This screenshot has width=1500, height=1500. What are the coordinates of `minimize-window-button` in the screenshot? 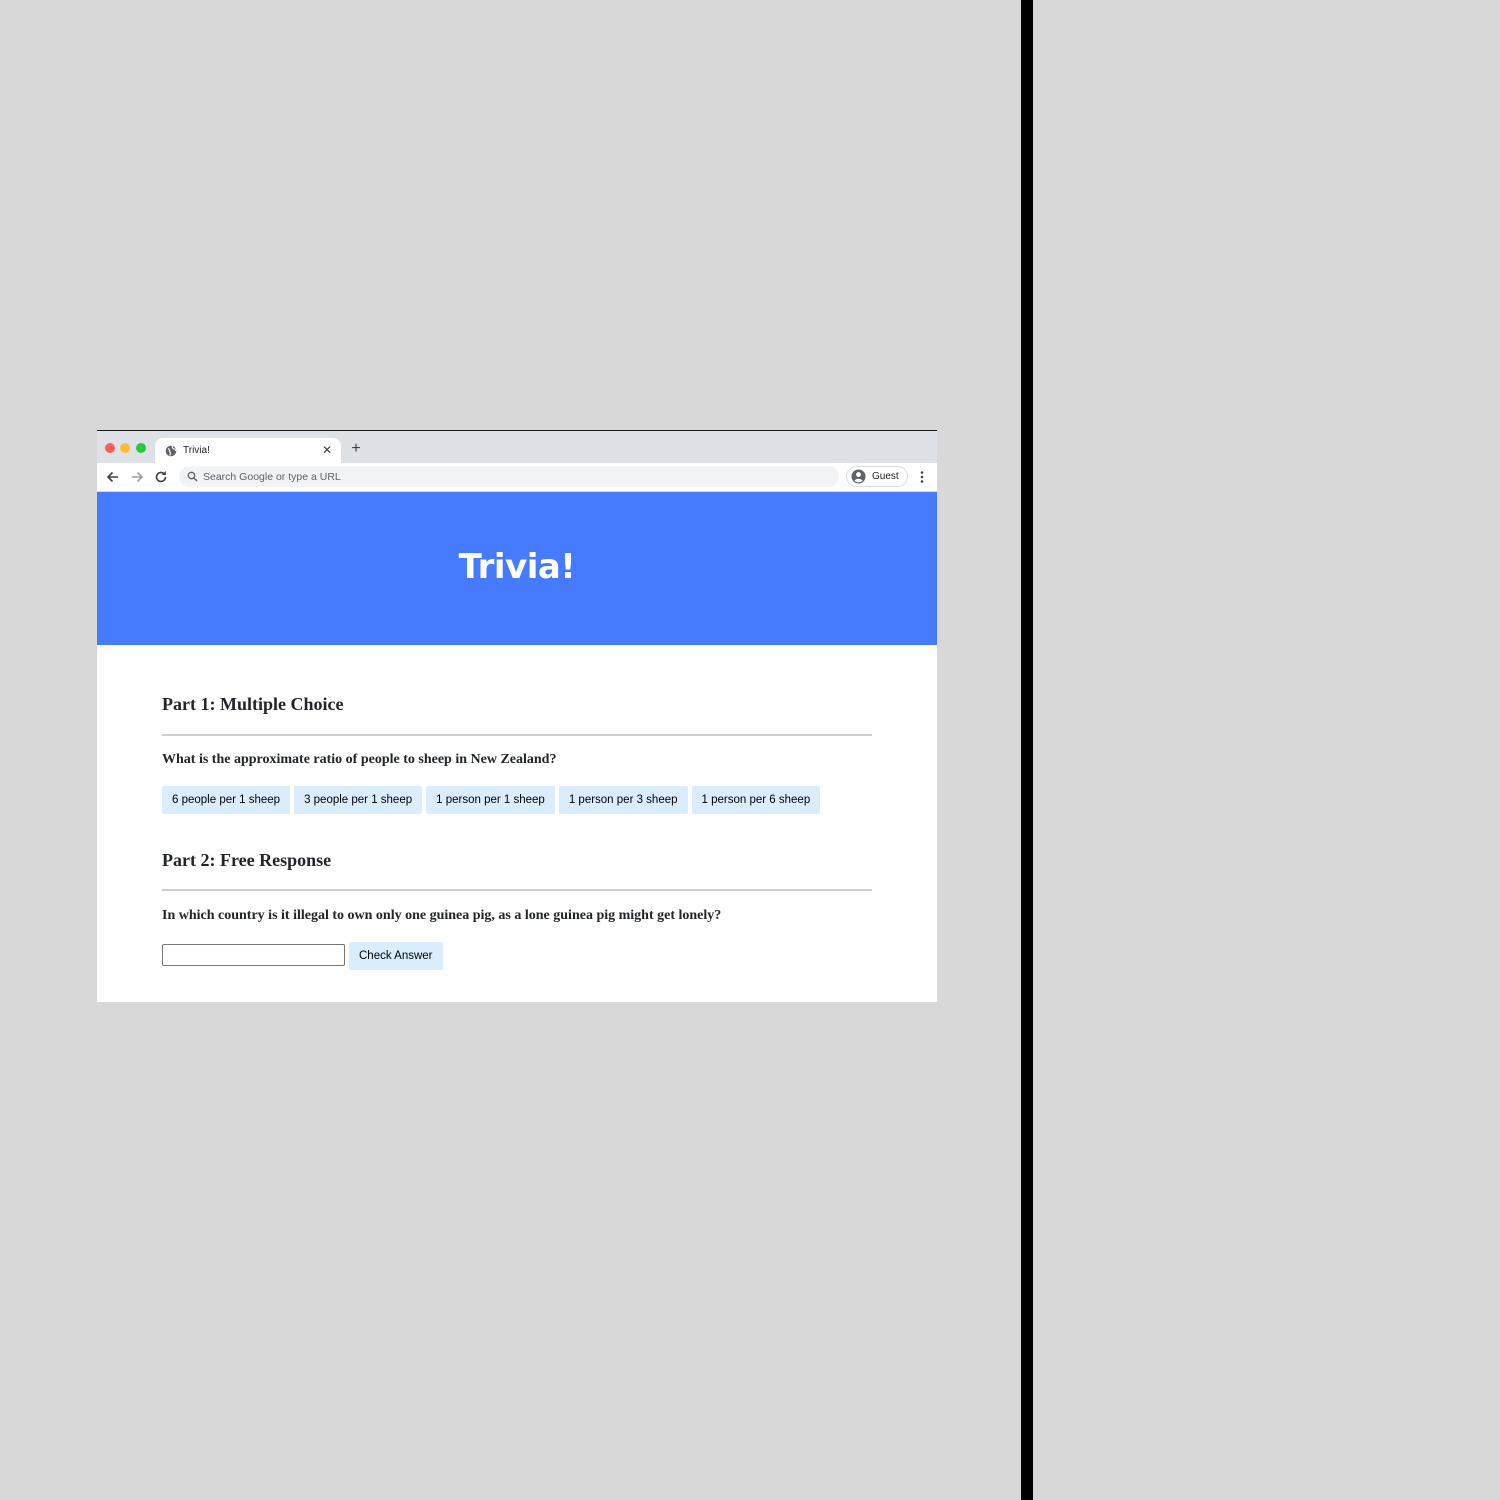 It's located at (125, 448).